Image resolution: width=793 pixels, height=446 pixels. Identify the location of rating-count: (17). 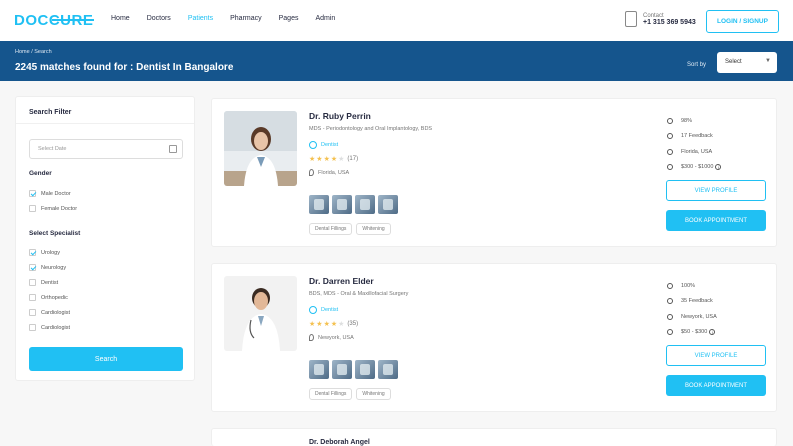
(353, 159).